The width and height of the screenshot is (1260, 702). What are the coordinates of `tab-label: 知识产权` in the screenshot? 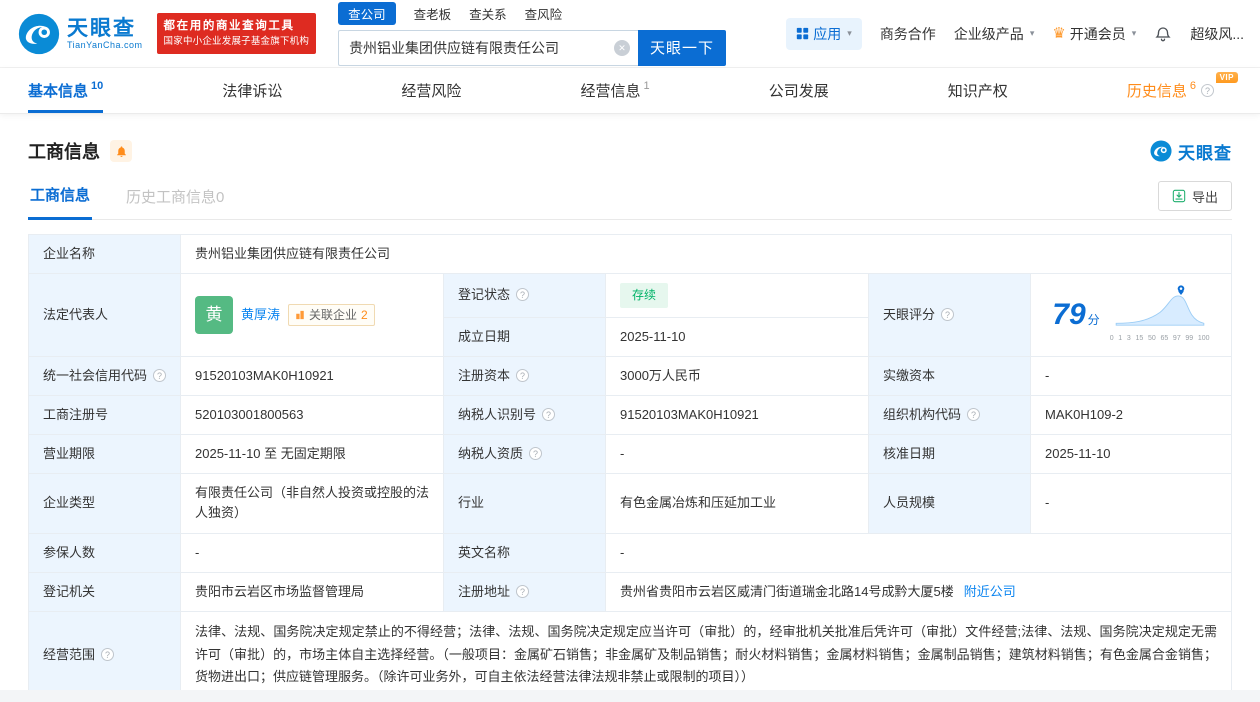 It's located at (977, 91).